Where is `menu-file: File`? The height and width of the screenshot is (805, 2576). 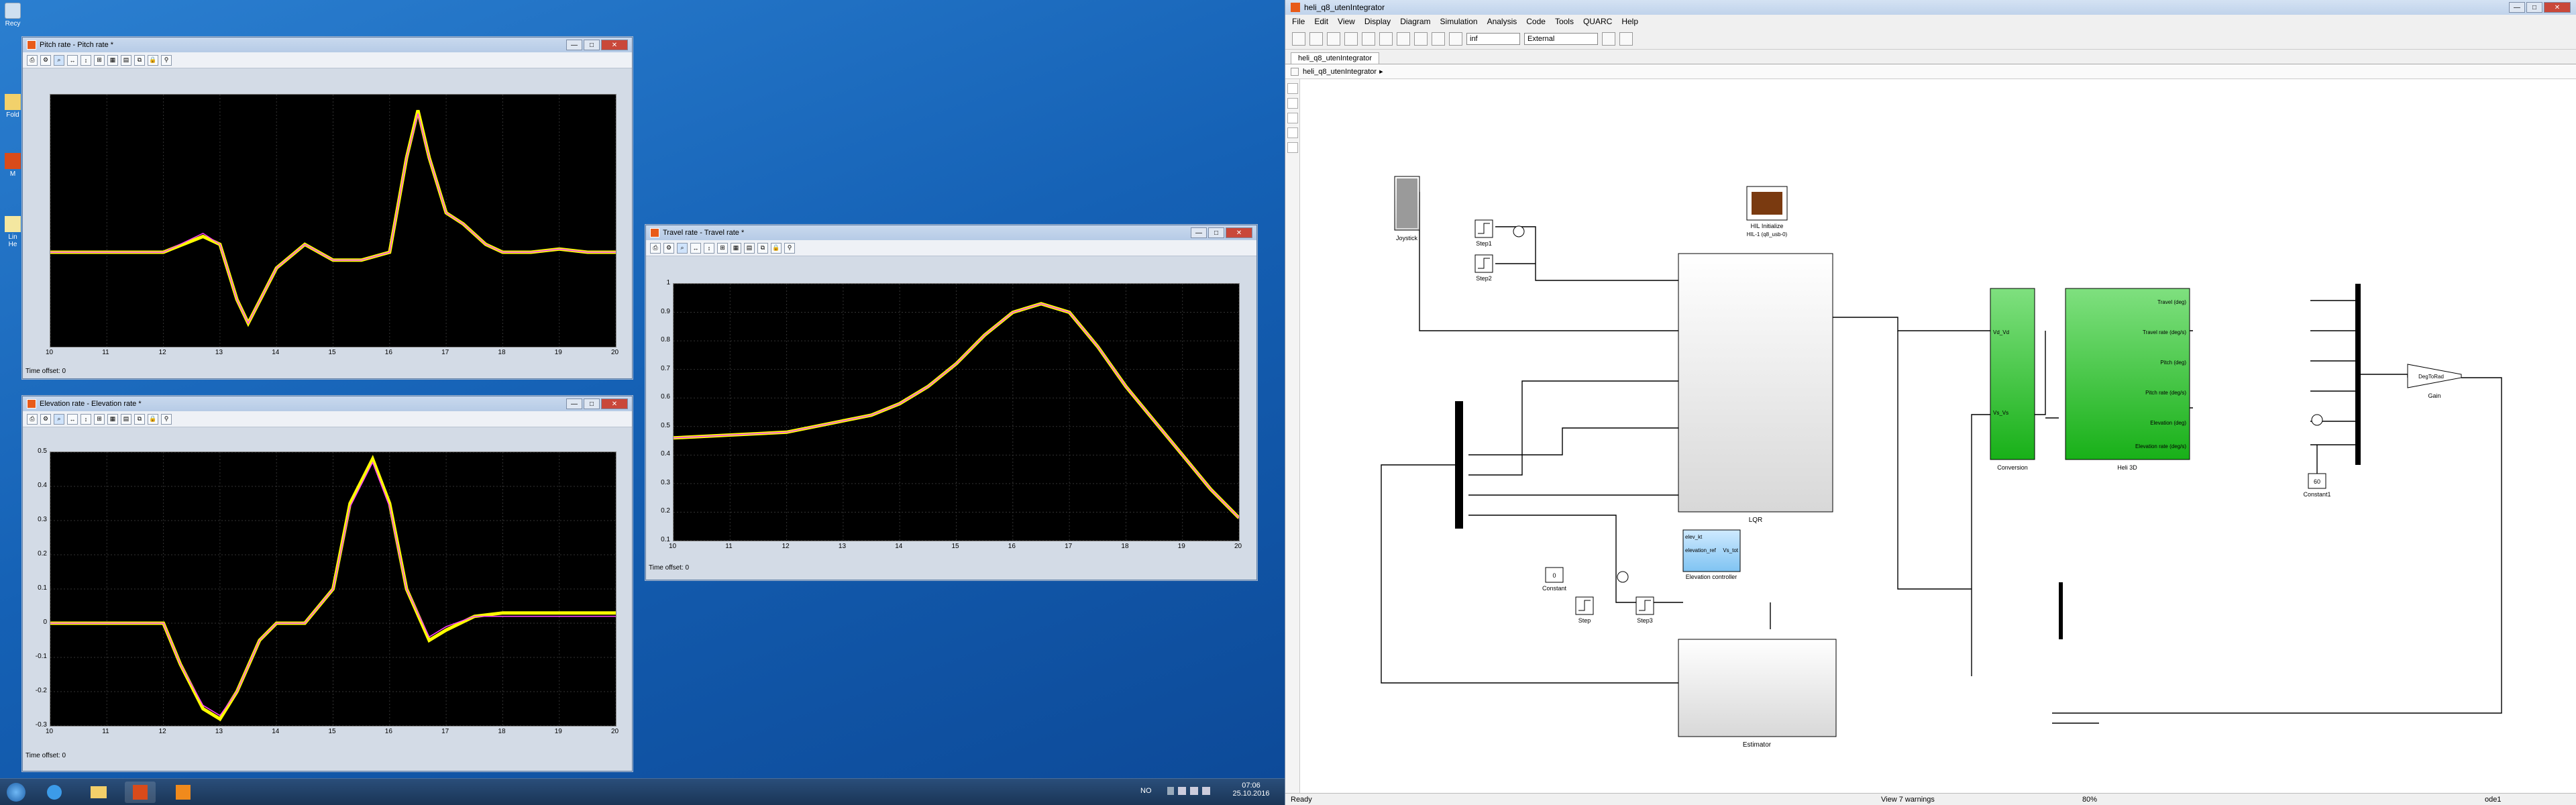
menu-file: File is located at coordinates (1298, 21).